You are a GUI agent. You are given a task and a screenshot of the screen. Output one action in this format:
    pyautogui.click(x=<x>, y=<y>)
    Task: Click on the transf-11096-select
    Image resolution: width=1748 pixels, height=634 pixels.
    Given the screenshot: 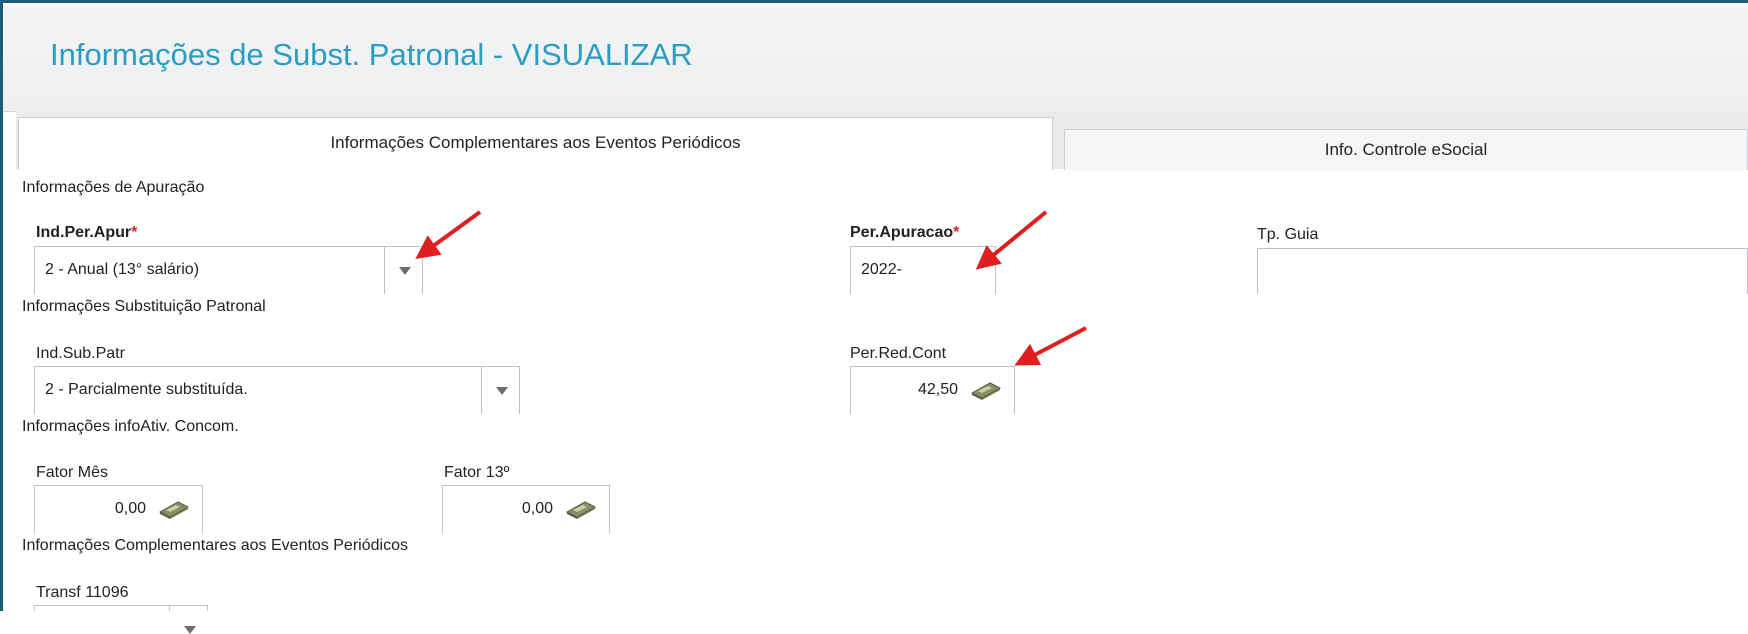 What is the action you would take?
    pyautogui.click(x=121, y=619)
    